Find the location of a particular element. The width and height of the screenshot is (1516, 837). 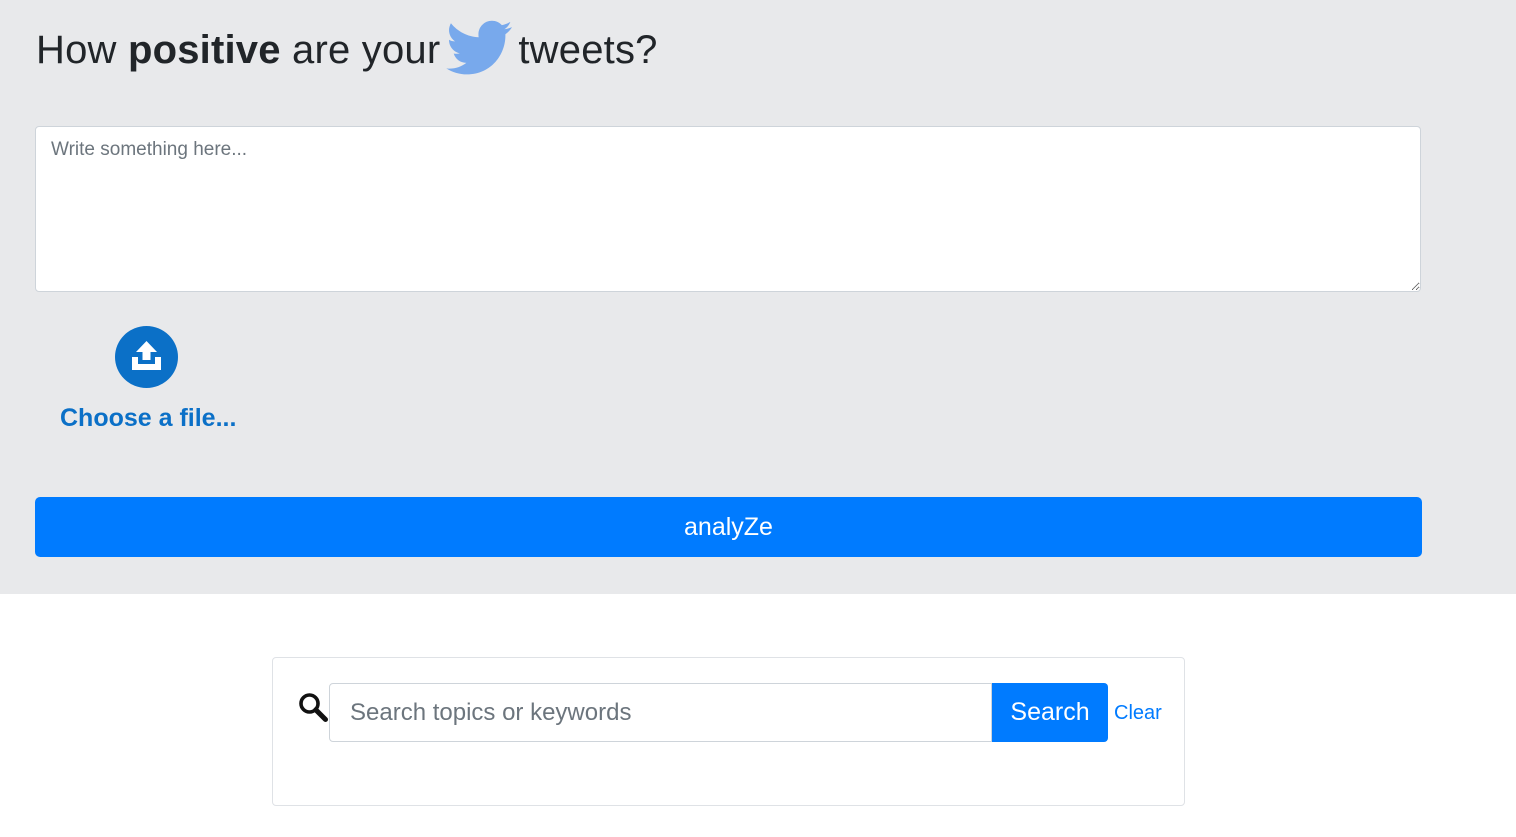

title-emphasis: positive is located at coordinates (204, 50).